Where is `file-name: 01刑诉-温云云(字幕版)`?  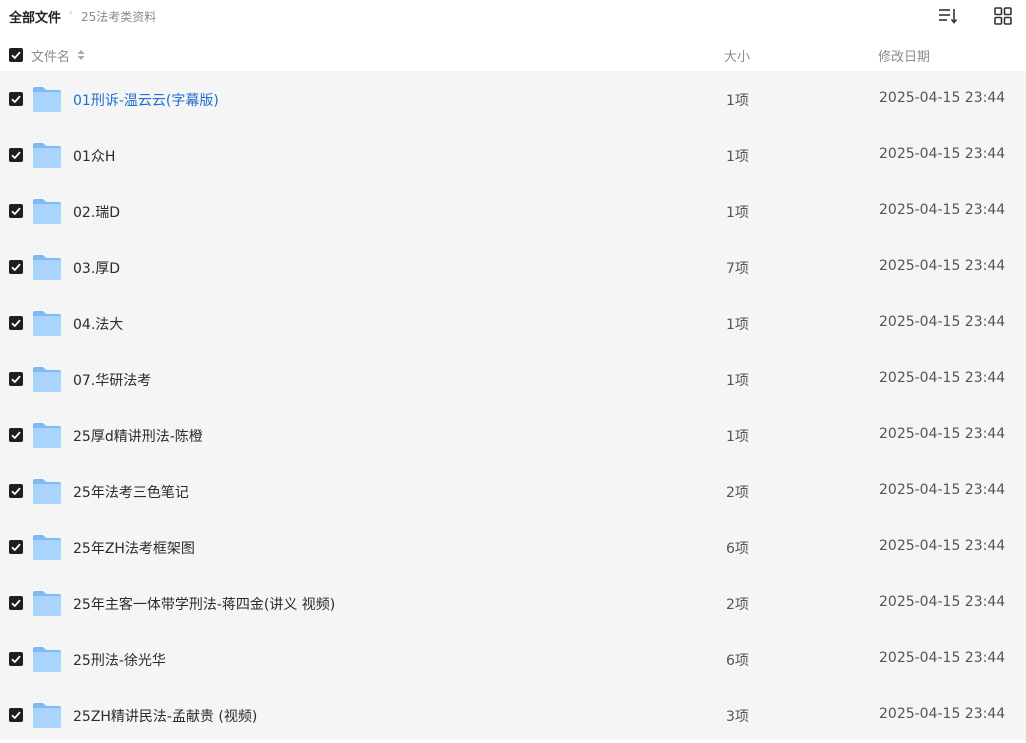
file-name: 01刑诉-温云云(字幕版) is located at coordinates (146, 100).